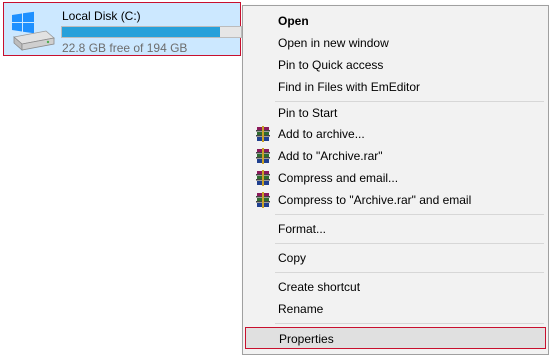 This screenshot has width=549, height=355. I want to click on menu-item-compress-to-rar-and-email: Compress to "Archive.rar" and email, so click(395, 200).